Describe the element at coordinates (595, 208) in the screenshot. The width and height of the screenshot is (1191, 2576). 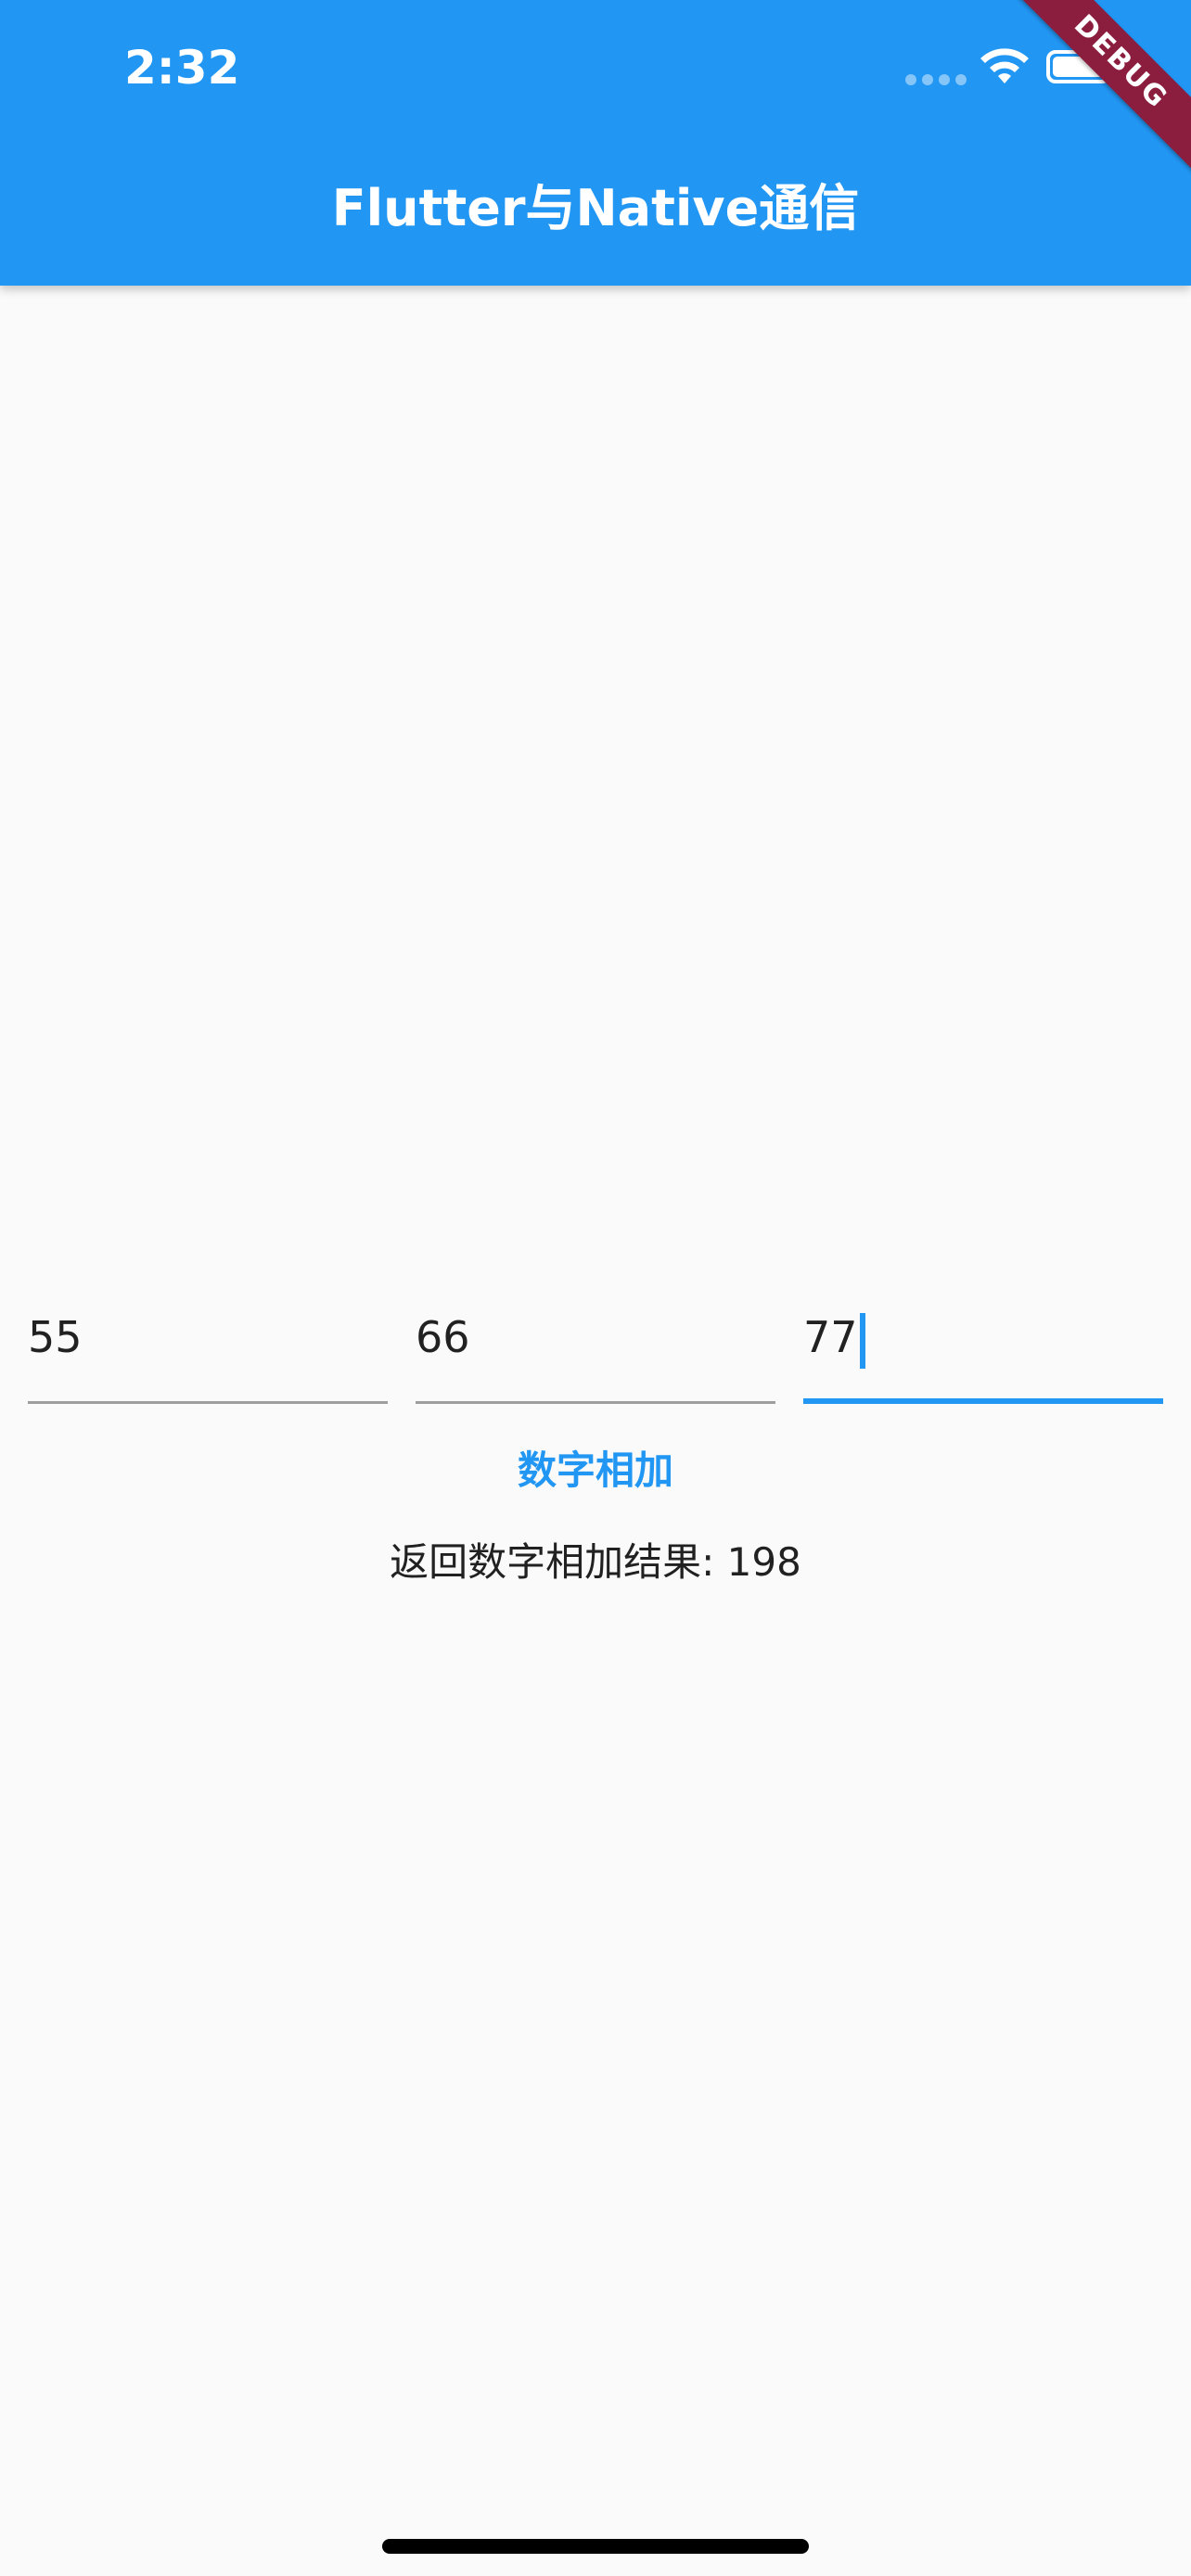
I see `page-title: Flutter与Native通信` at that location.